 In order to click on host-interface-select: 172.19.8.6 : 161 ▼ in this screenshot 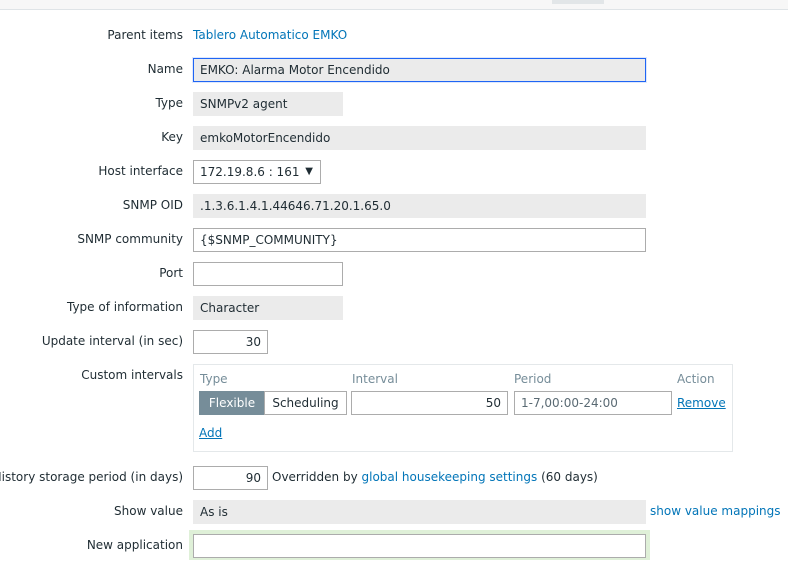, I will do `click(257, 172)`.